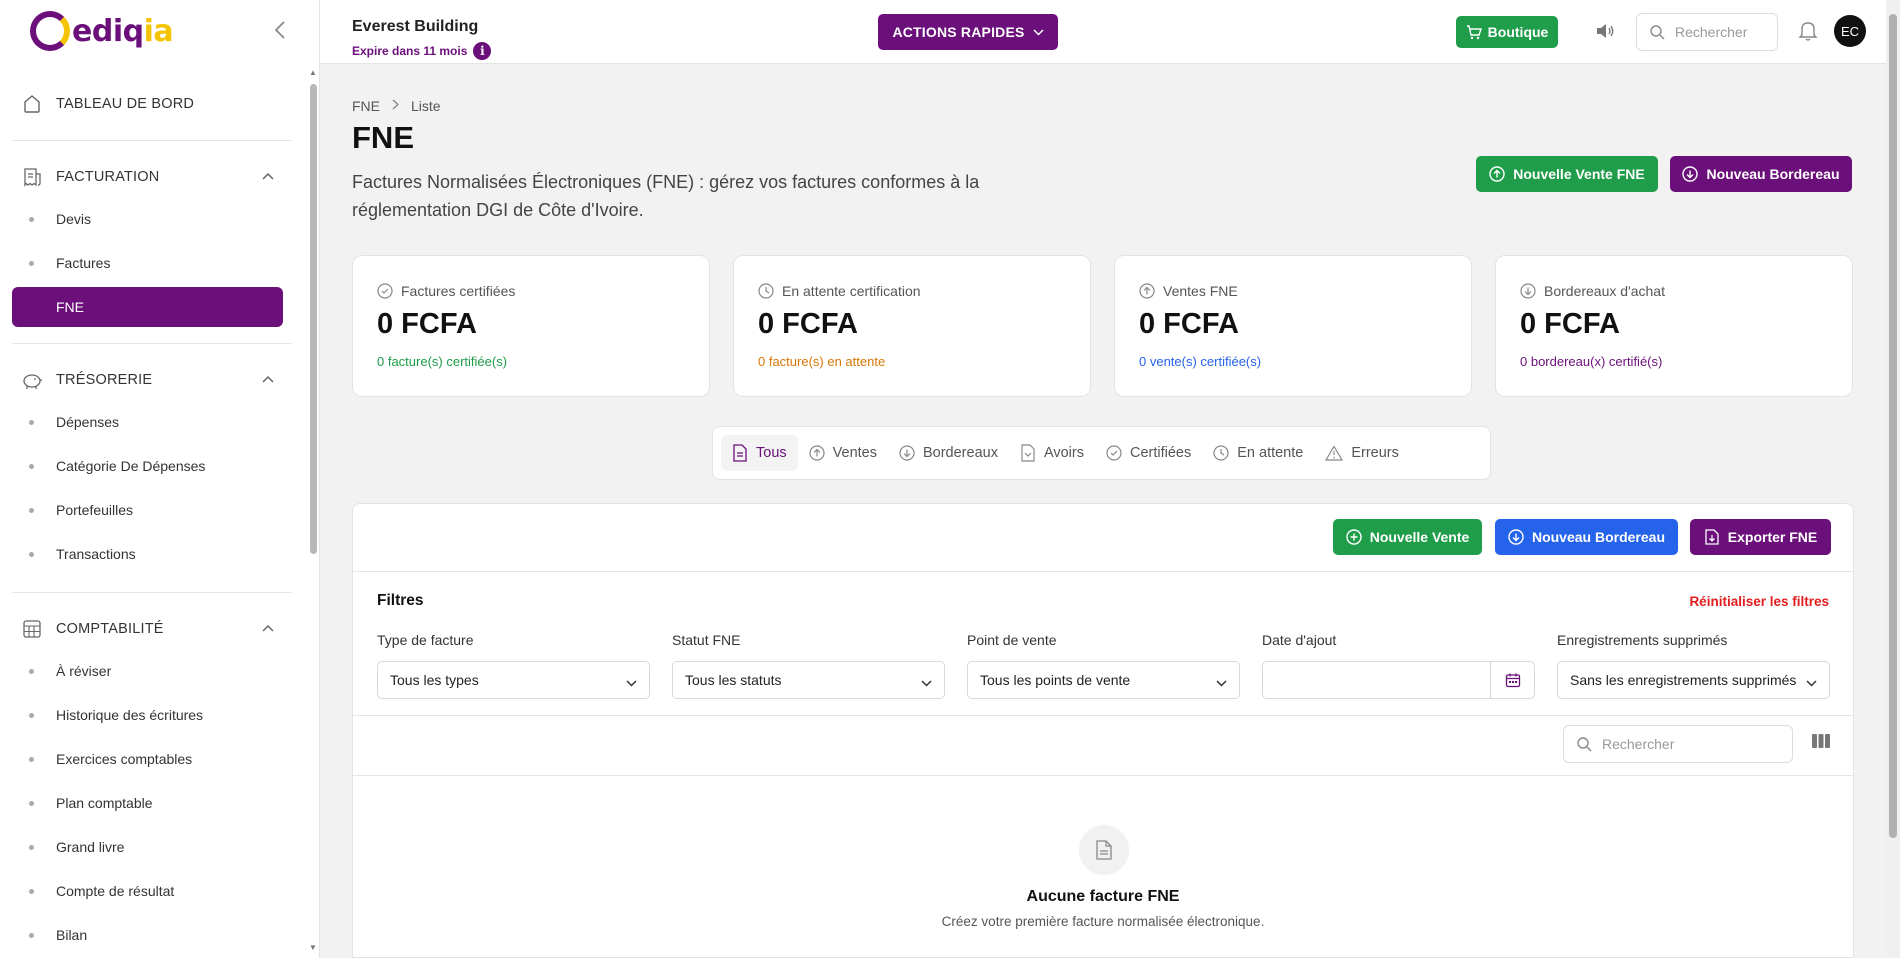 The image size is (1900, 958). I want to click on cart-icon, so click(1474, 31).